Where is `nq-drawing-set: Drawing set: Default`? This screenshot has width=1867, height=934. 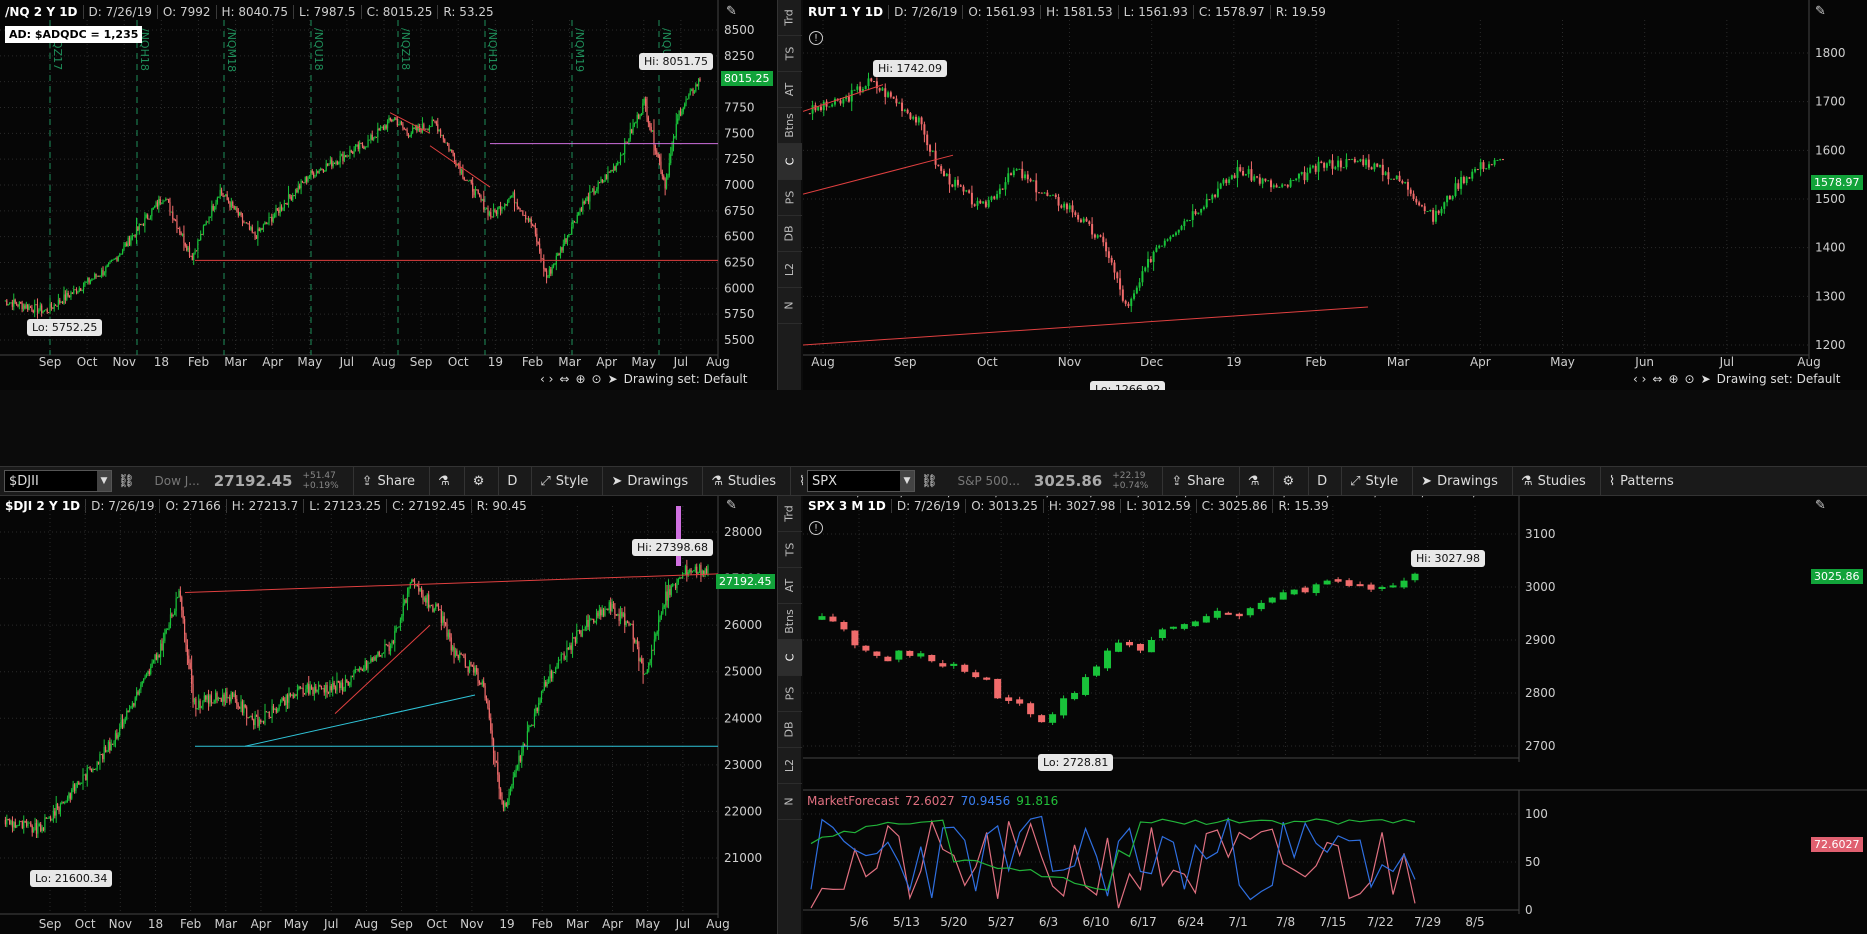 nq-drawing-set: Drawing set: Default is located at coordinates (686, 379).